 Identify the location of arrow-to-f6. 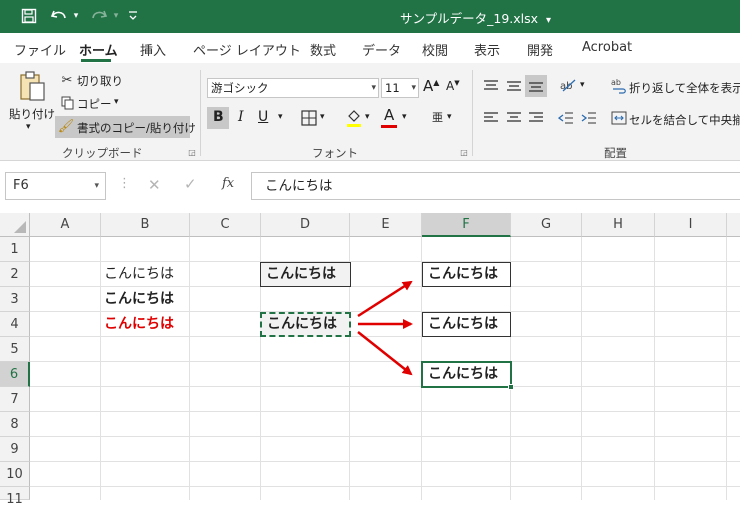
(385, 353).